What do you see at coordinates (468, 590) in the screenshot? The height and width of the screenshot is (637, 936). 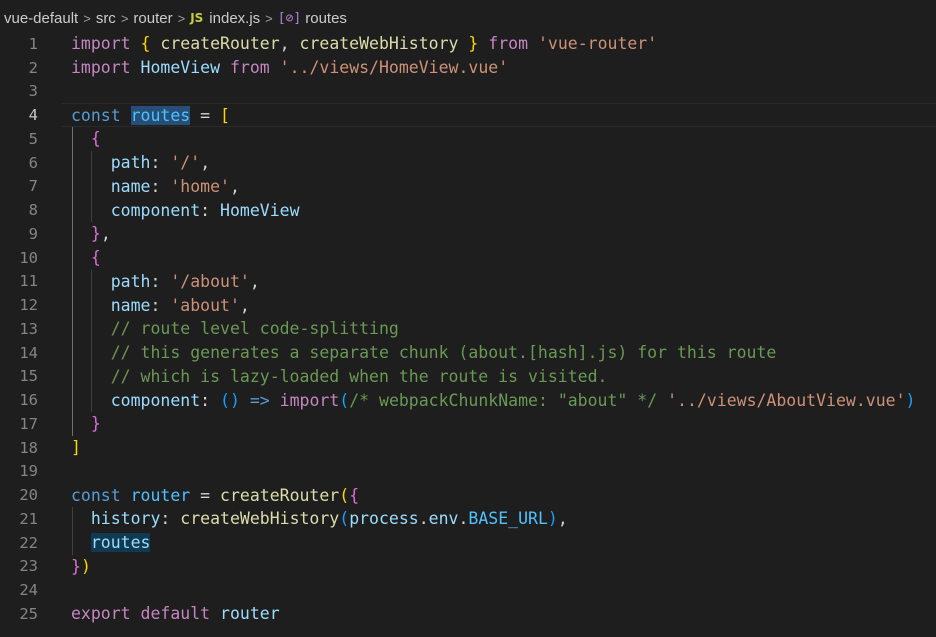 I see `code-line: 24` at bounding box center [468, 590].